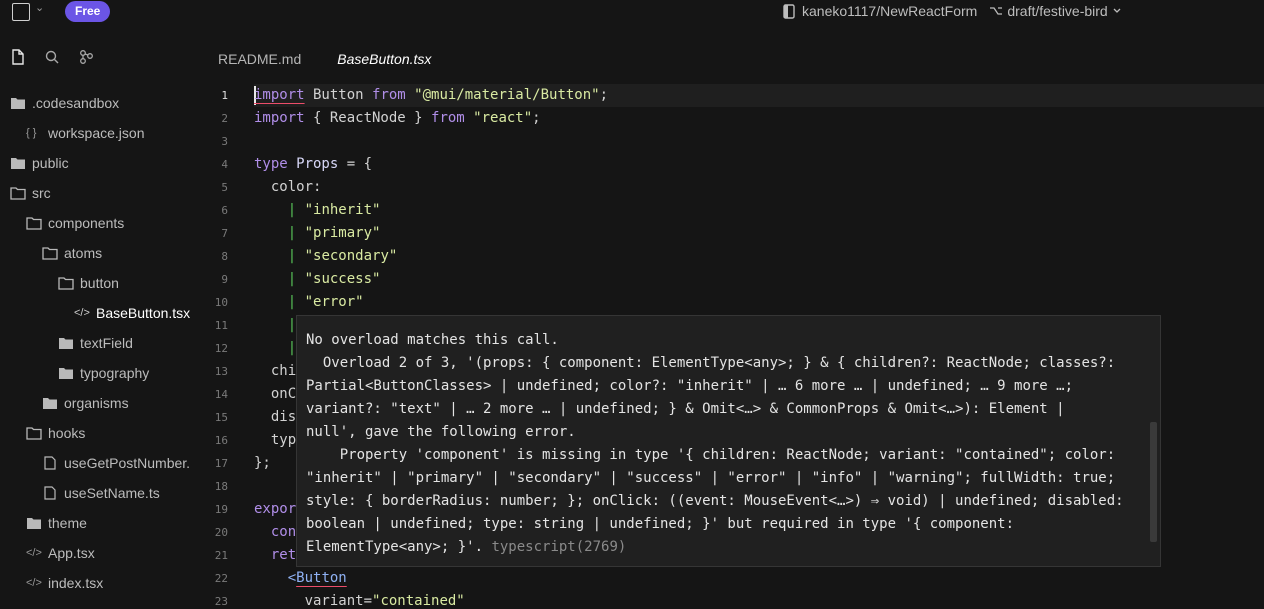 The height and width of the screenshot is (609, 1264). Describe the element at coordinates (221, 302) in the screenshot. I see `line-number: 10` at that location.